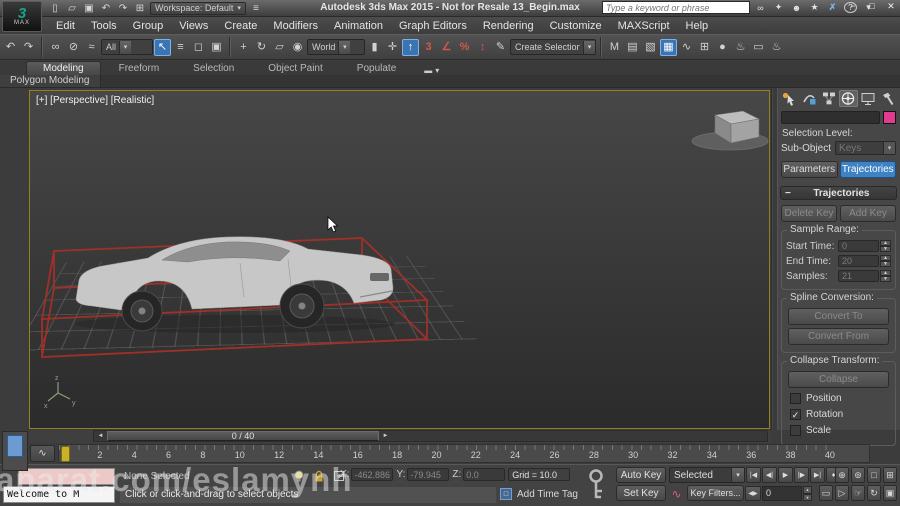  What do you see at coordinates (686, 47) in the screenshot?
I see `curve-editor-icon: ∿` at bounding box center [686, 47].